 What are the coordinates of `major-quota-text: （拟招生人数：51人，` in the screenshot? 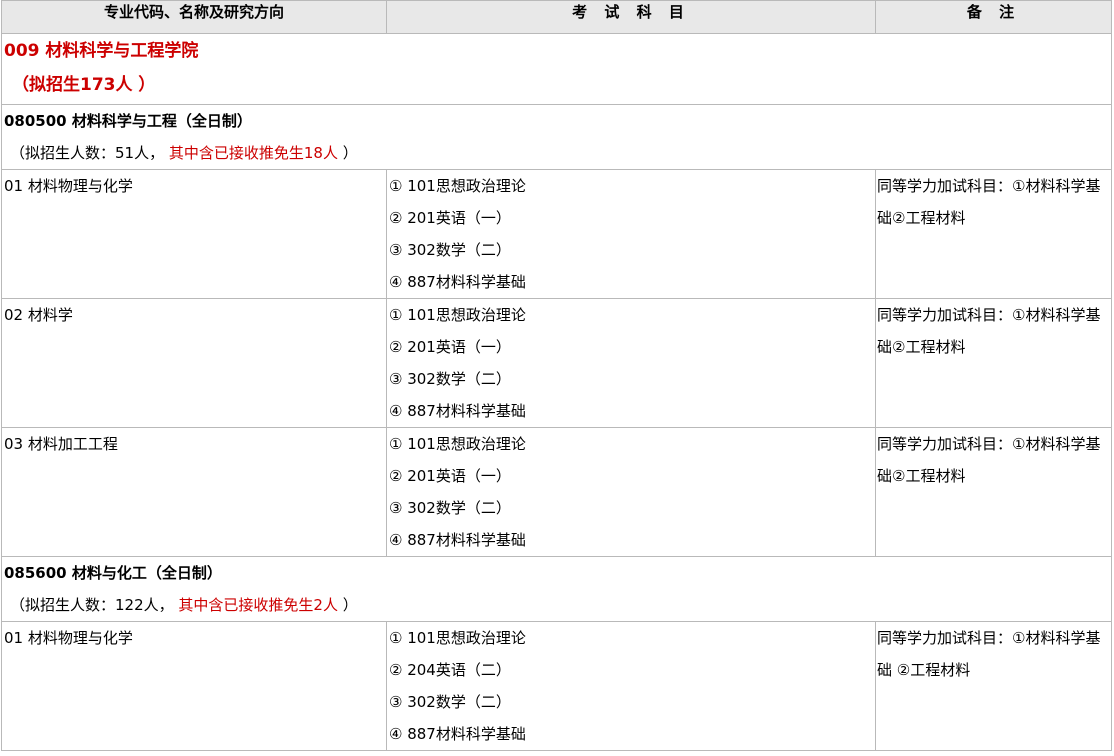 It's located at (87, 153).